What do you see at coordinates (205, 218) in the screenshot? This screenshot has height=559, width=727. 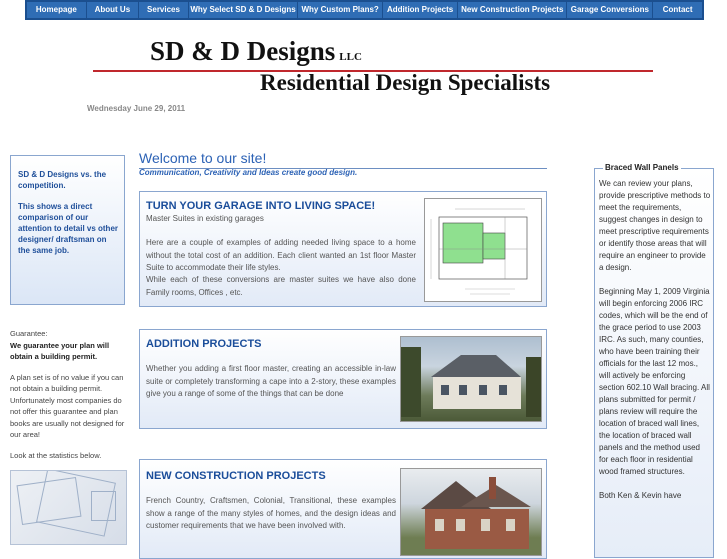 I see `panel-subtitle: Master Suites in existing garages` at bounding box center [205, 218].